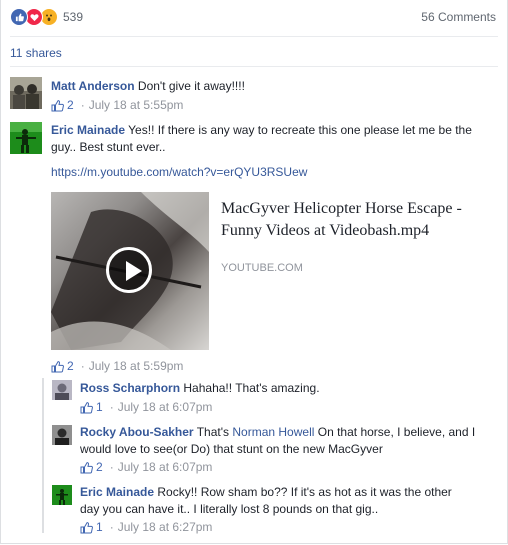  Describe the element at coordinates (458, 17) in the screenshot. I see `comments-count: 56 Comments` at that location.